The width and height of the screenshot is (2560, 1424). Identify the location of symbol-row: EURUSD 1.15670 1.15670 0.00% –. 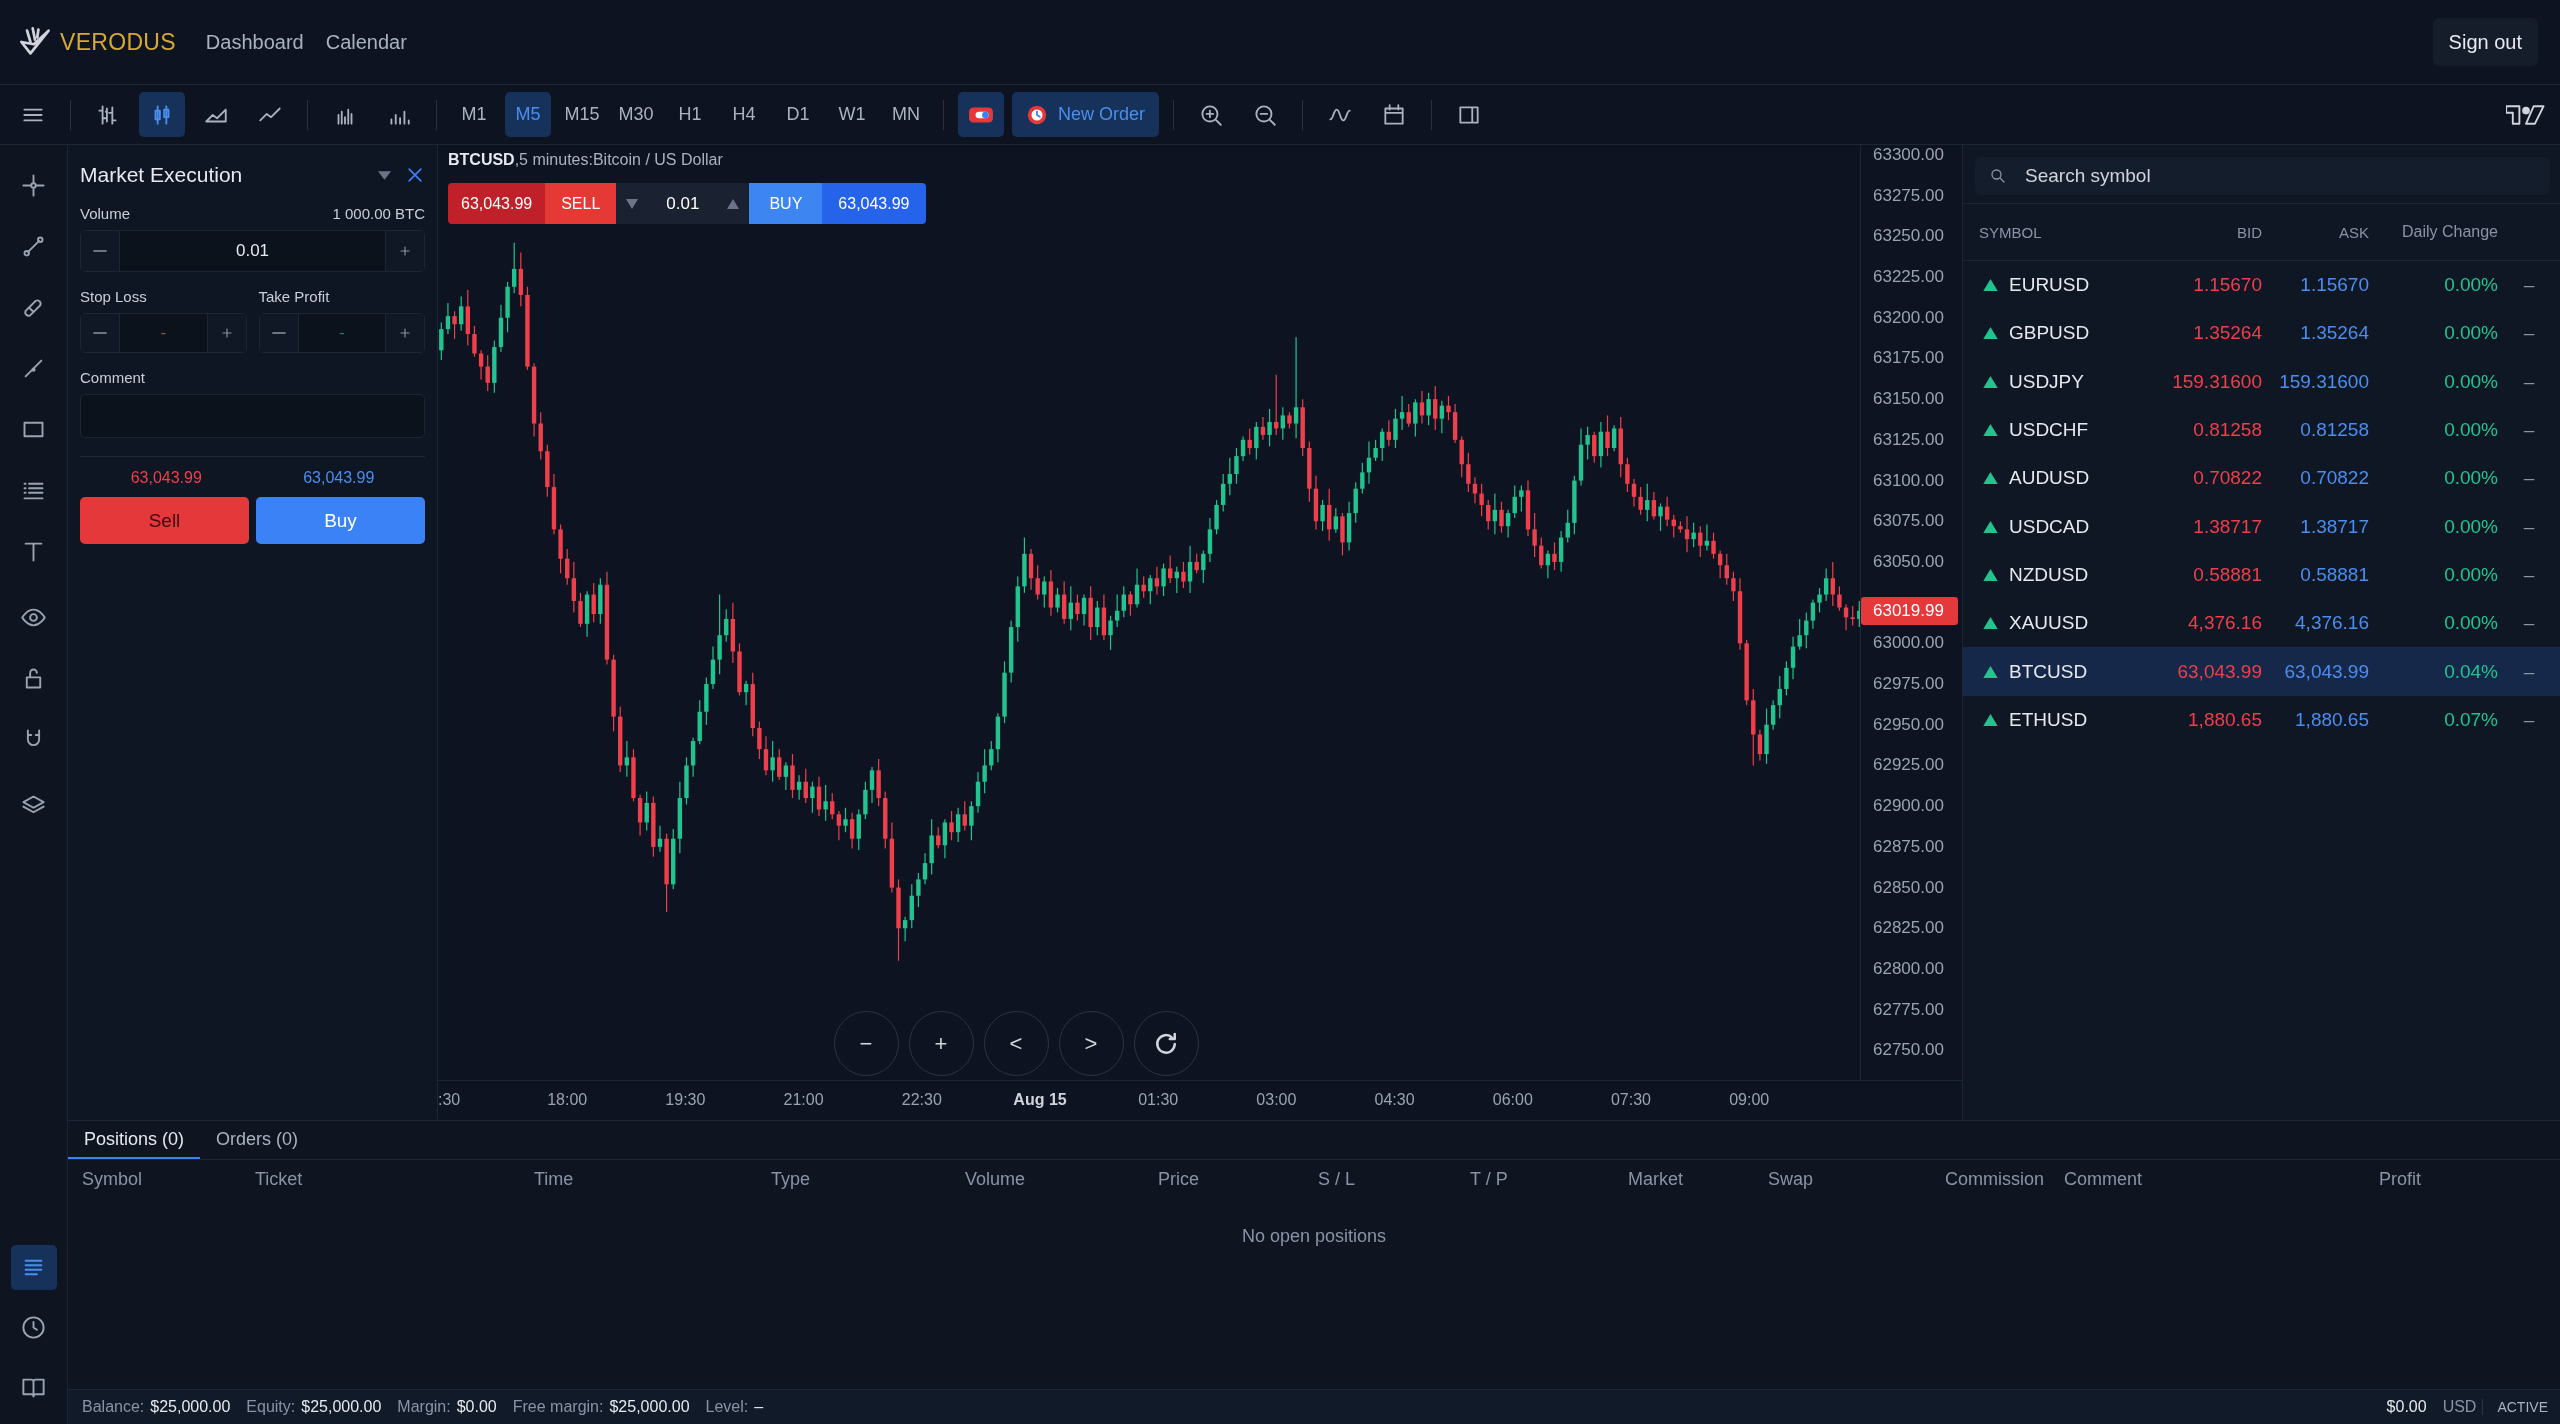
(2261, 285).